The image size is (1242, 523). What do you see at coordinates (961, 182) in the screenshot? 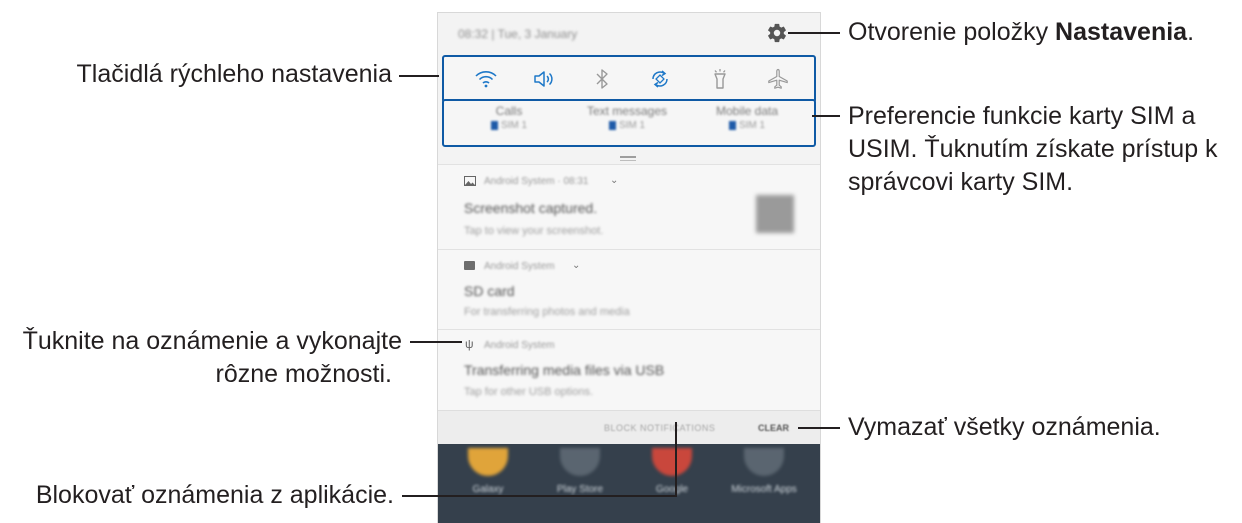
I see `callout-sim-line-3: správcovi karty SIM.` at bounding box center [961, 182].